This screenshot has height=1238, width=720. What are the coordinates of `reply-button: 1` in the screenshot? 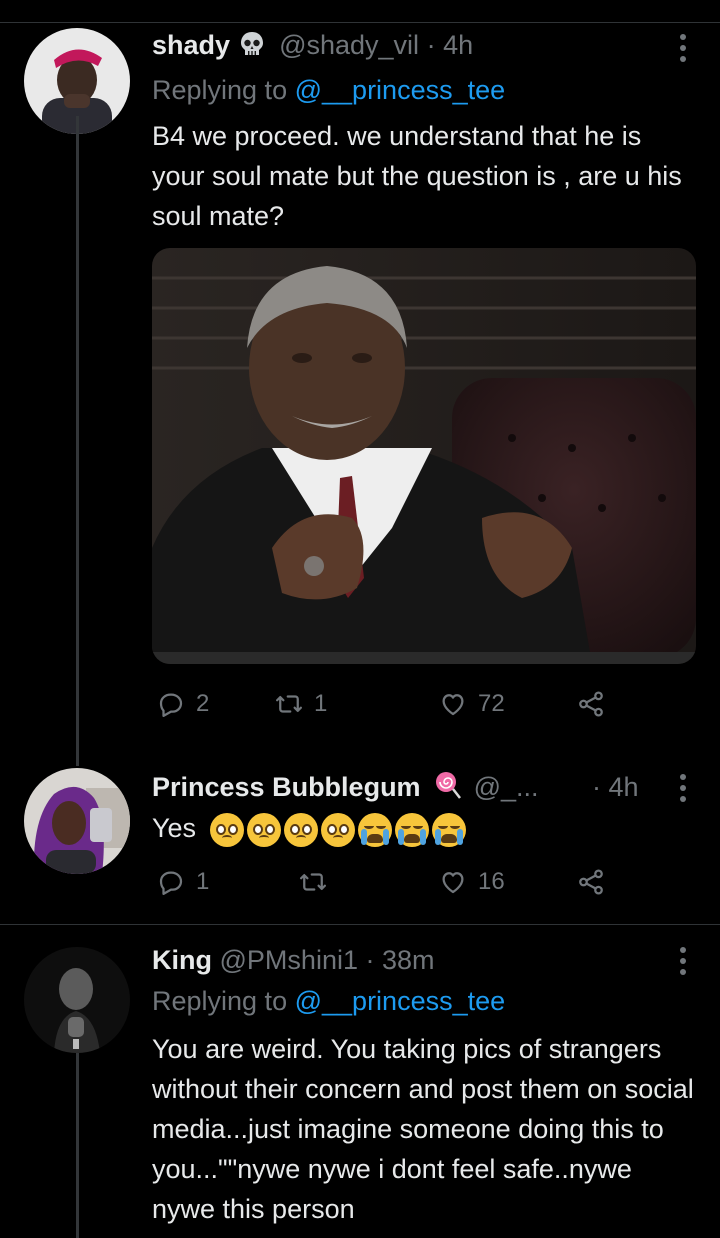 It's located at (182, 882).